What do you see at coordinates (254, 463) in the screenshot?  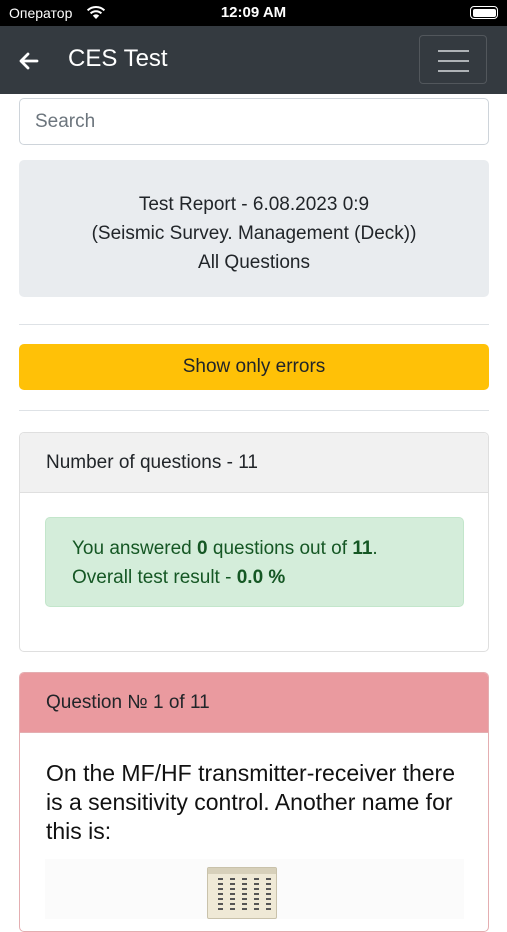 I see `summary-header: Number of questions - 11` at bounding box center [254, 463].